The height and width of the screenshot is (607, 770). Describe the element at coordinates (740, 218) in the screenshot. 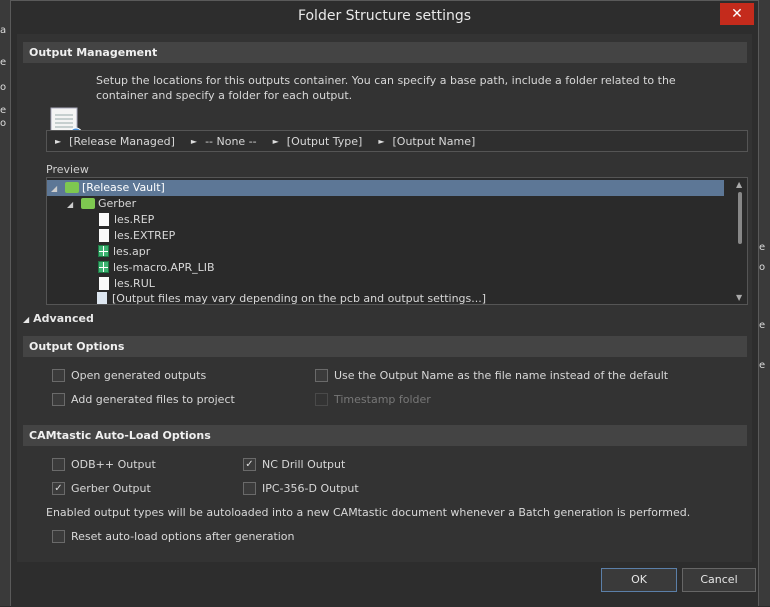

I see `scrollbar-thumb` at that location.